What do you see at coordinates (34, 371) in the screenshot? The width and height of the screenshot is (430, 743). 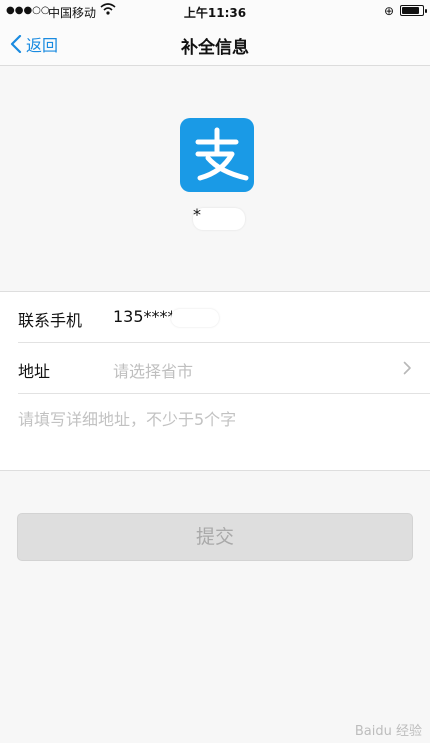 I see `address-label: 地址` at bounding box center [34, 371].